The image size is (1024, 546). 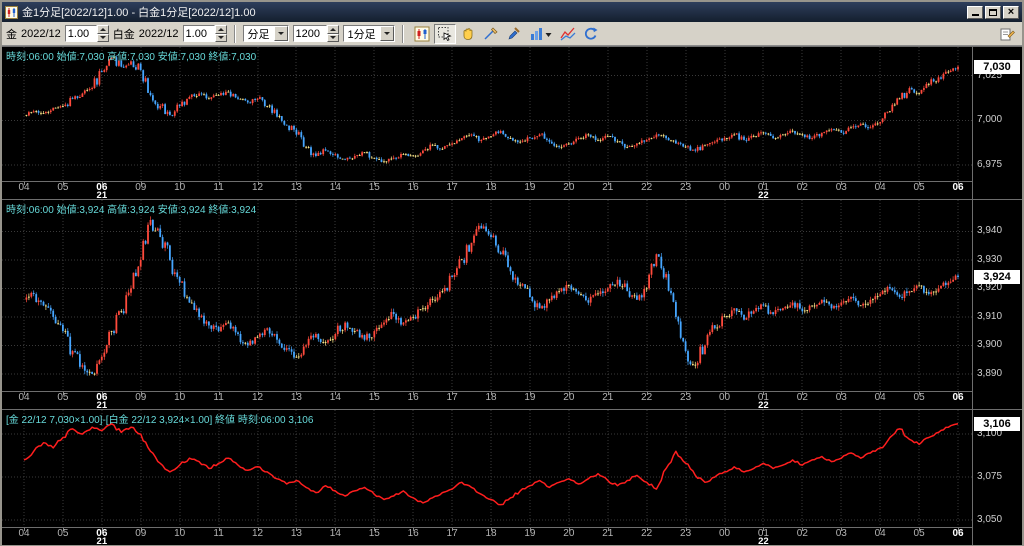 I want to click on price-tick-label: 6,975, so click(x=990, y=164).